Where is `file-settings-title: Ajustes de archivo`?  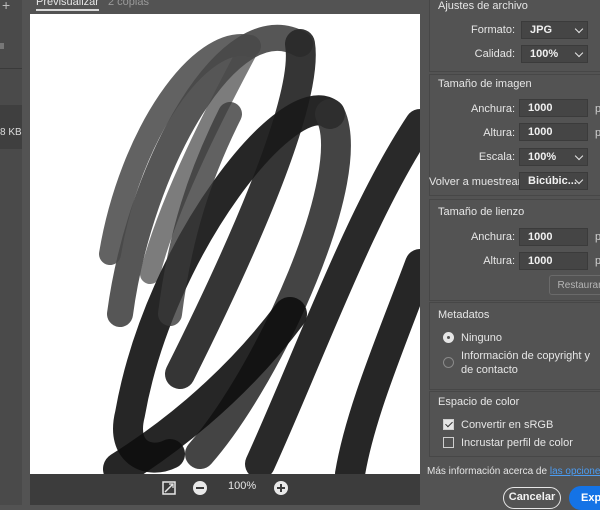 file-settings-title: Ajustes de archivo is located at coordinates (483, 6).